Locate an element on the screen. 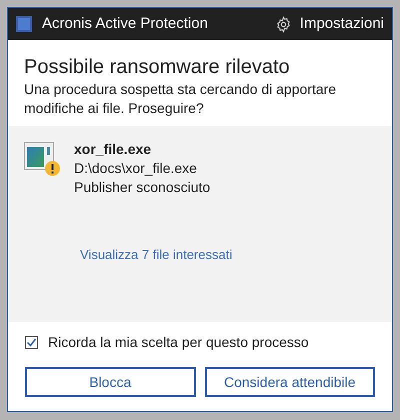 The image size is (400, 420). process-path: D:\docs\xor_file.exe is located at coordinates (136, 168).